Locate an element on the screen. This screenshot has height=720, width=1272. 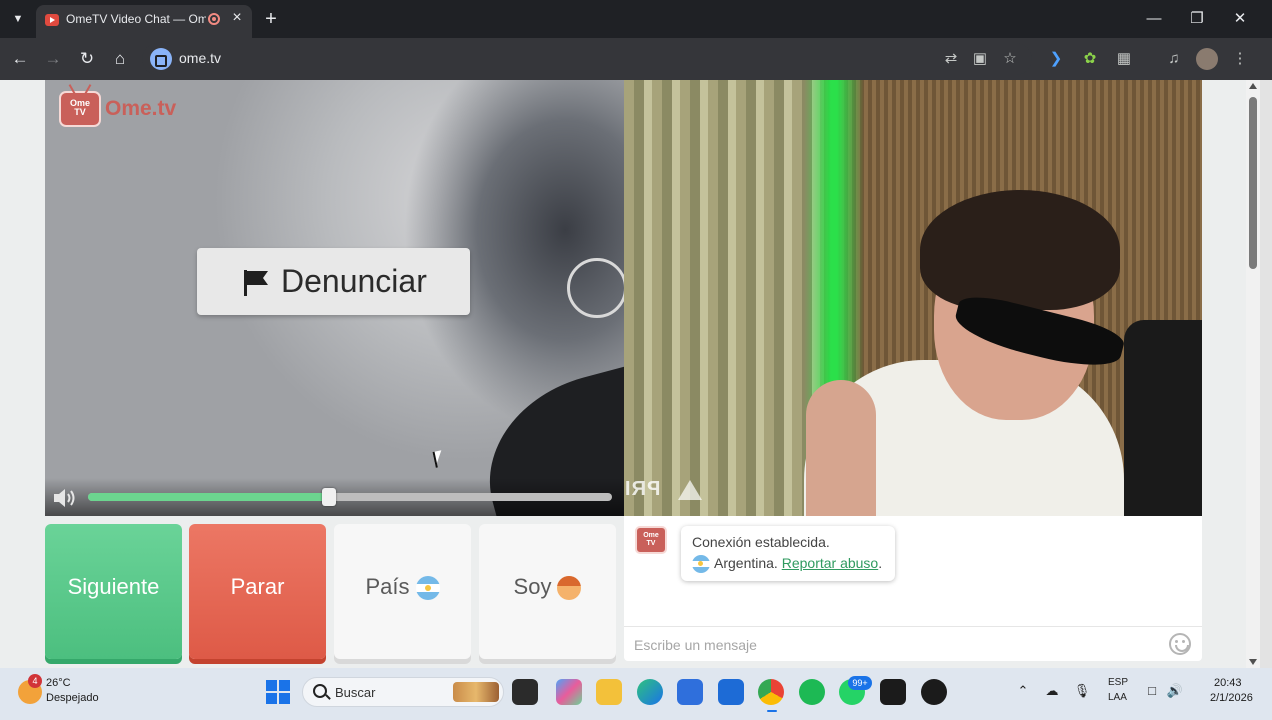
copilot-icon is located at coordinates (569, 692).